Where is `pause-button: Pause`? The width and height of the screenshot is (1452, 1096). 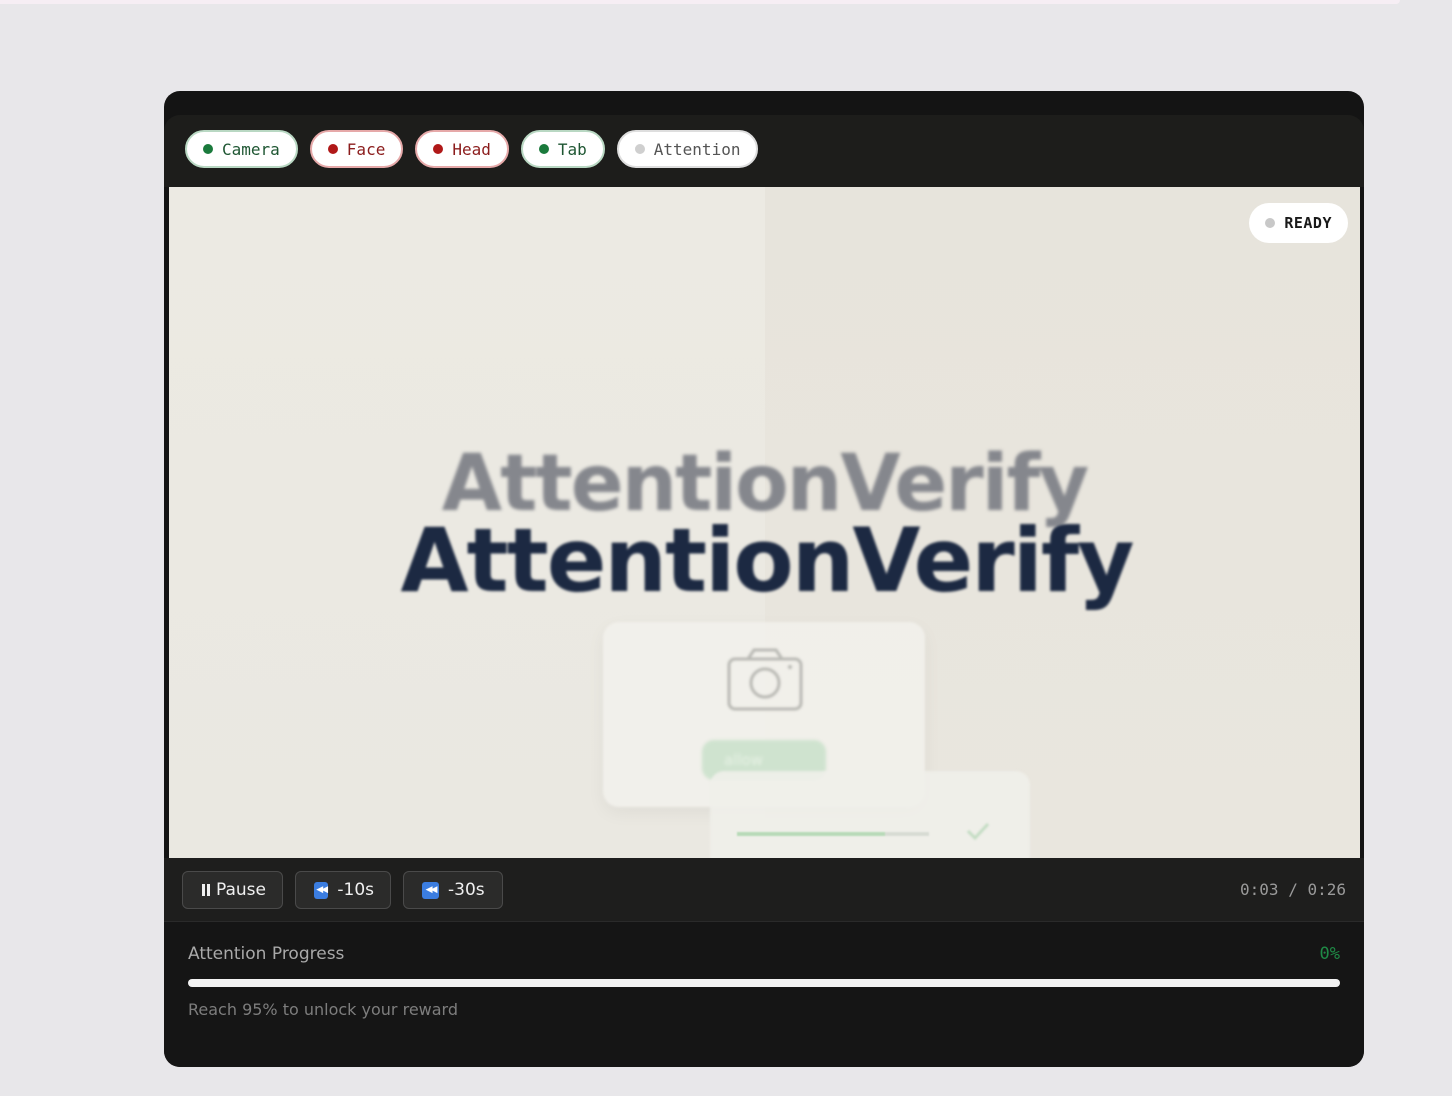 pause-button: Pause is located at coordinates (232, 890).